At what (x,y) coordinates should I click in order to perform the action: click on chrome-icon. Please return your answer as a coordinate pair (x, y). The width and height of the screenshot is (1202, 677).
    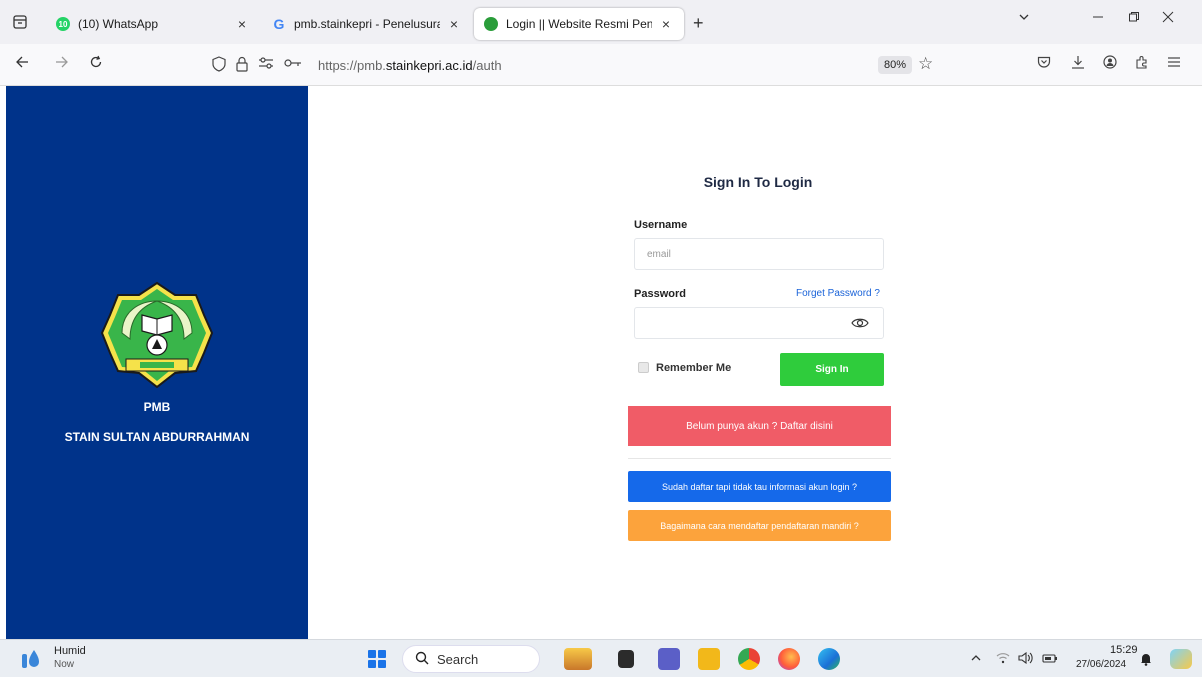
    Looking at the image, I should click on (749, 659).